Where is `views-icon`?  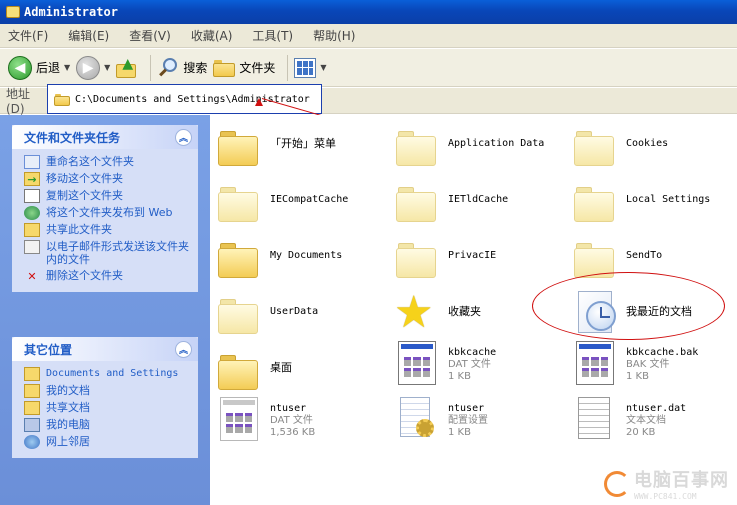 views-icon is located at coordinates (305, 67).